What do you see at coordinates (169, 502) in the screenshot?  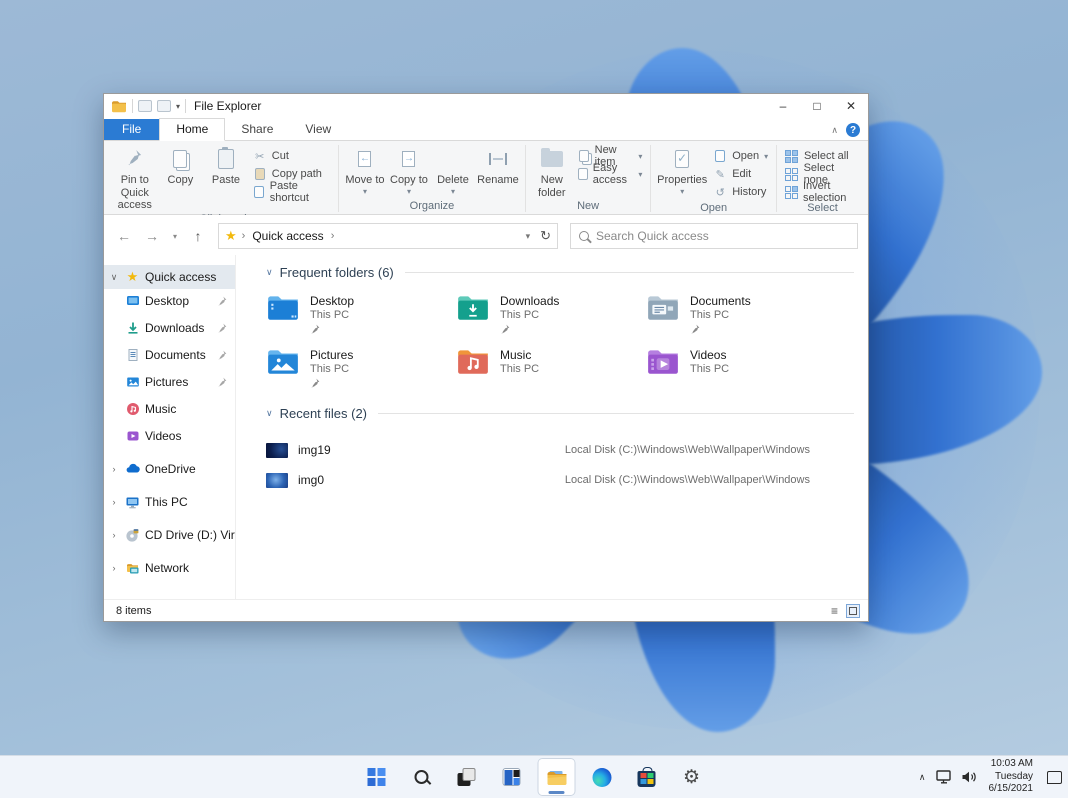 I see `sidebar-item-this-pc: › This PC` at bounding box center [169, 502].